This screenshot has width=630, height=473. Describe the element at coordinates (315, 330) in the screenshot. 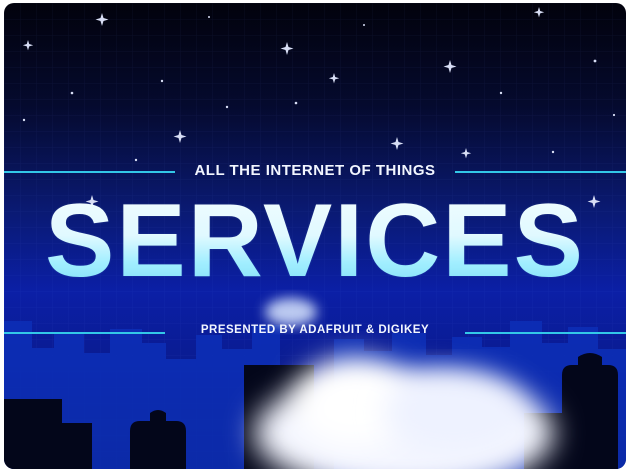

I see `presented-by-text: PRESENTED BY ADAFRUIT & DIGIKEY` at that location.